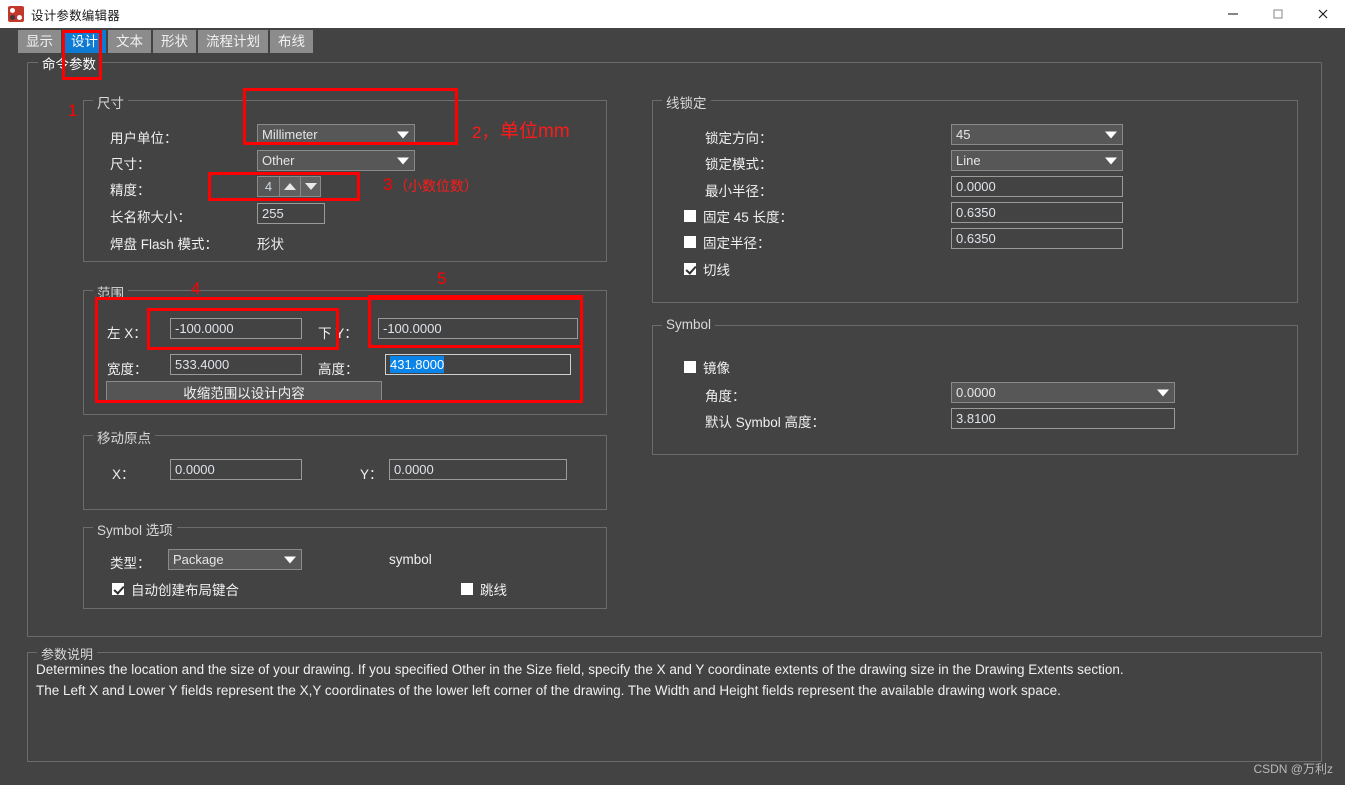 Image resolution: width=1345 pixels, height=785 pixels. What do you see at coordinates (135, 529) in the screenshot?
I see `symbol-options-legend: Symbol 选项` at bounding box center [135, 529].